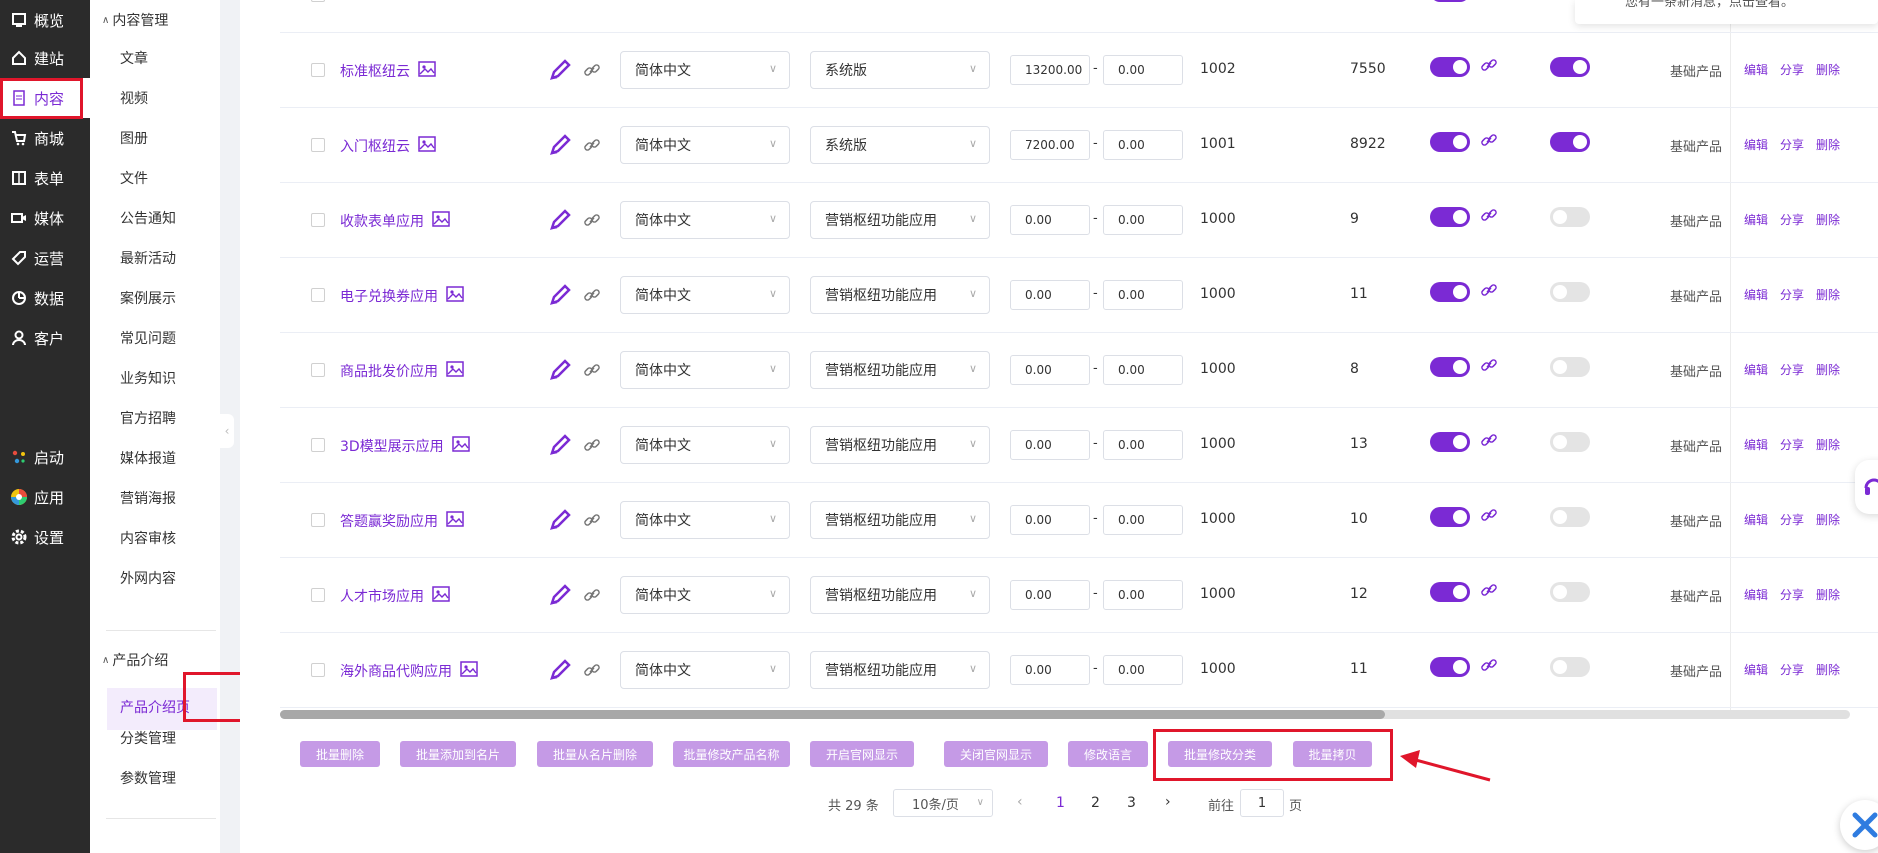 The image size is (1878, 853). Describe the element at coordinates (388, 71) in the screenshot. I see `product-name-link: 标准枢纽云` at that location.